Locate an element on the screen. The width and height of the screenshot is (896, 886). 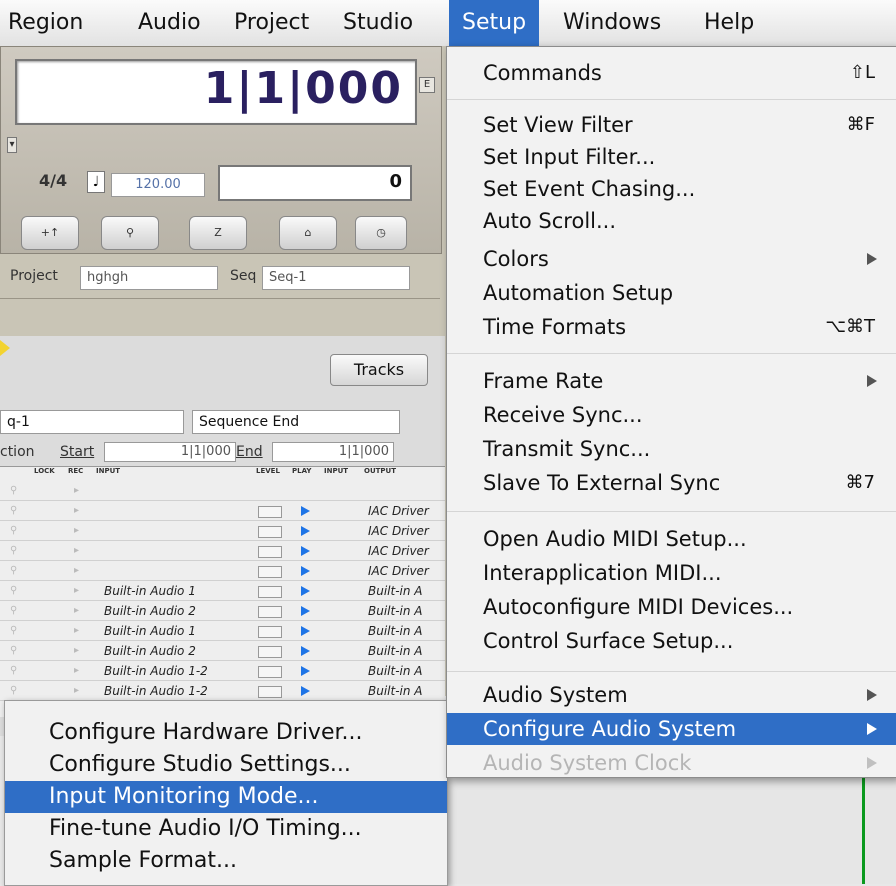
seq-field: Seq-1 is located at coordinates (336, 278).